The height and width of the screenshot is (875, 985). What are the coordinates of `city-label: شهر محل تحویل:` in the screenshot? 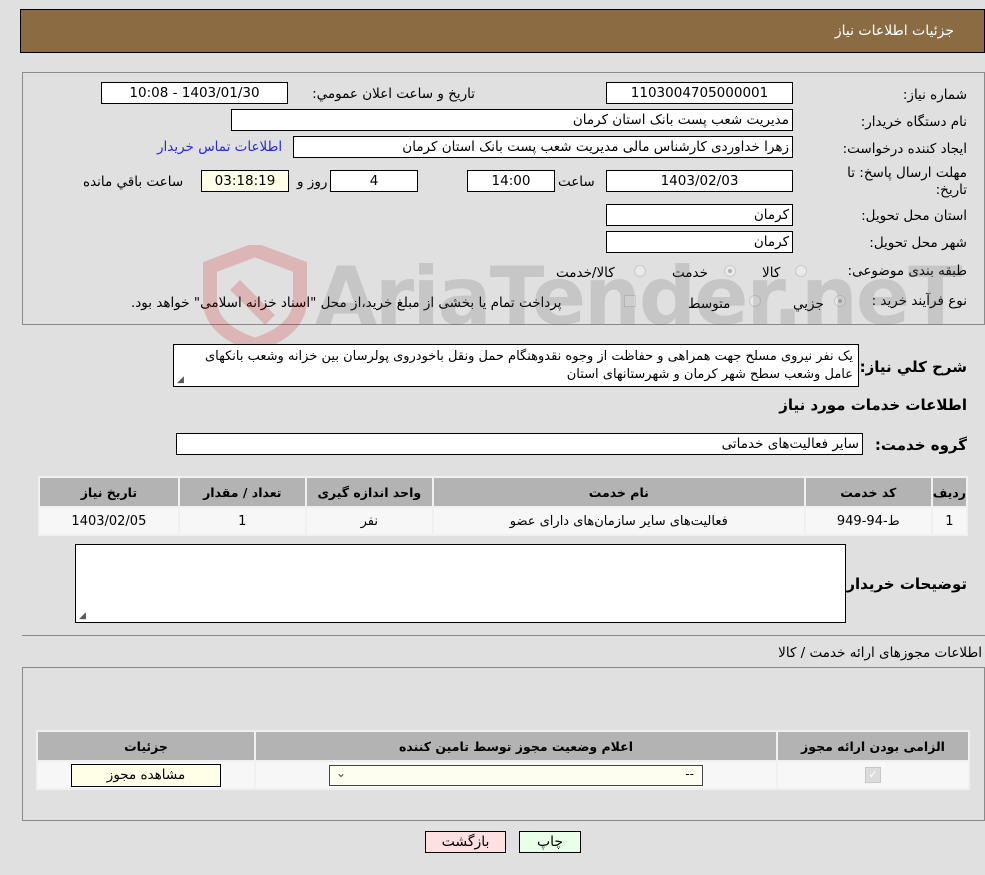 It's located at (918, 243).